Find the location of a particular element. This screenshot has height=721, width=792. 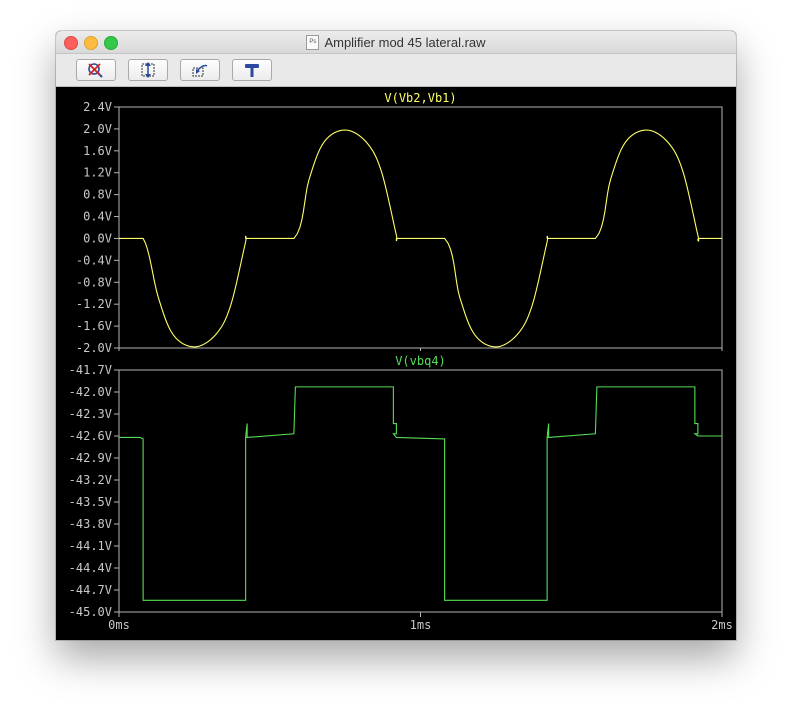

toolbar is located at coordinates (396, 70).